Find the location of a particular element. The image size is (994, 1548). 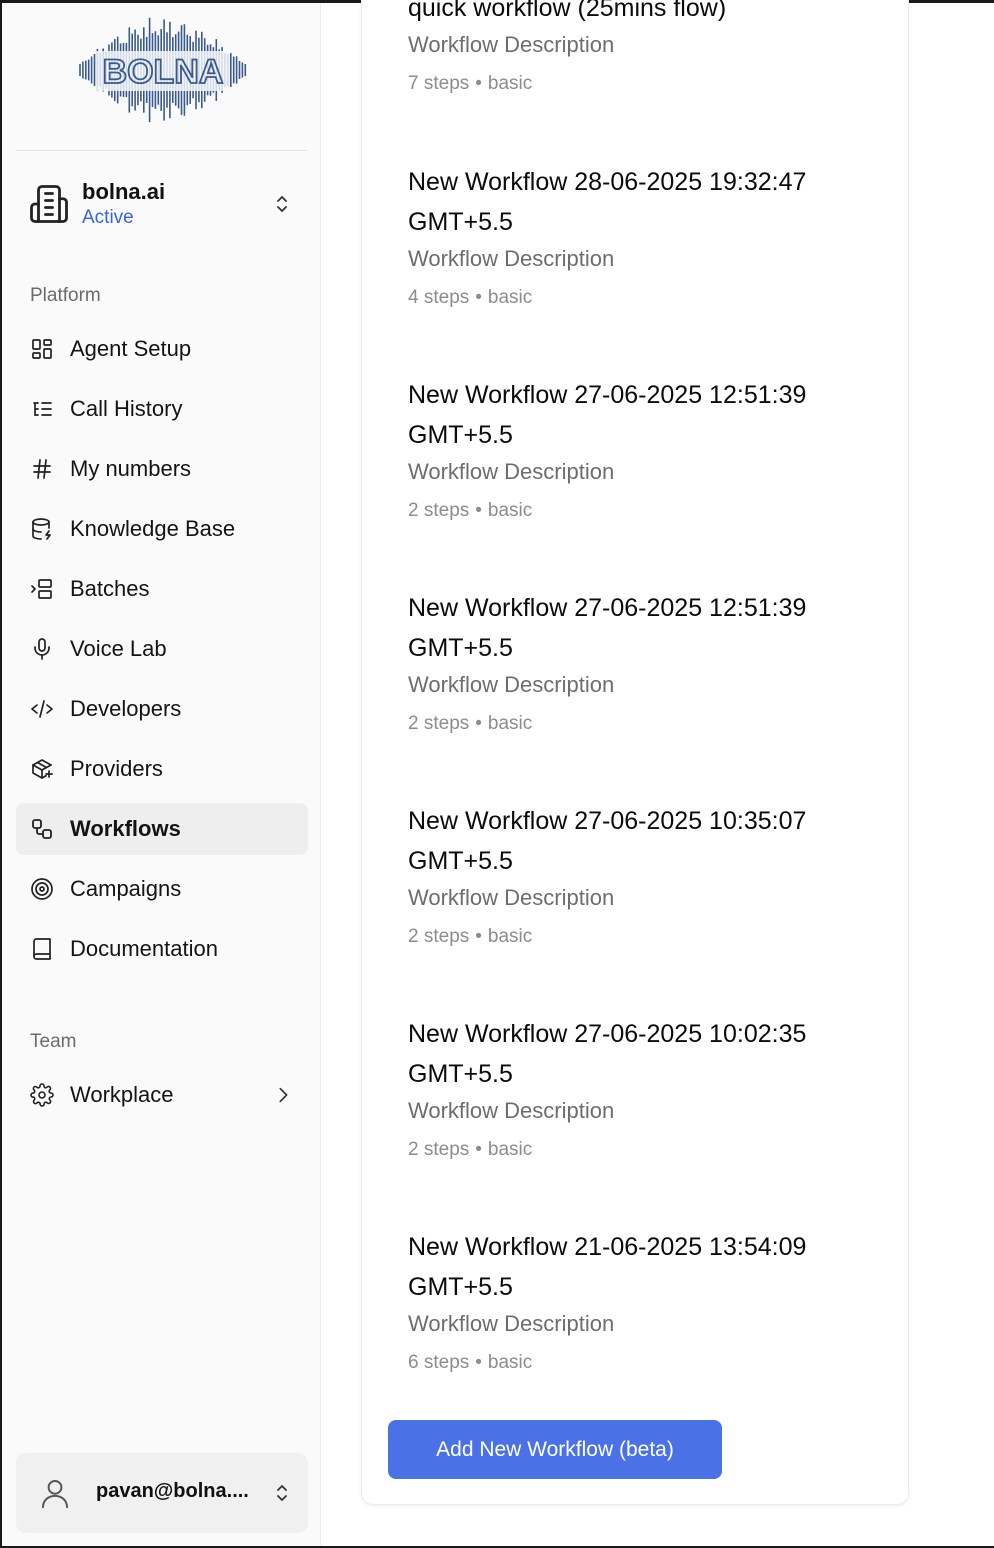

org-switcher: bolna.ai Active is located at coordinates (162, 205).